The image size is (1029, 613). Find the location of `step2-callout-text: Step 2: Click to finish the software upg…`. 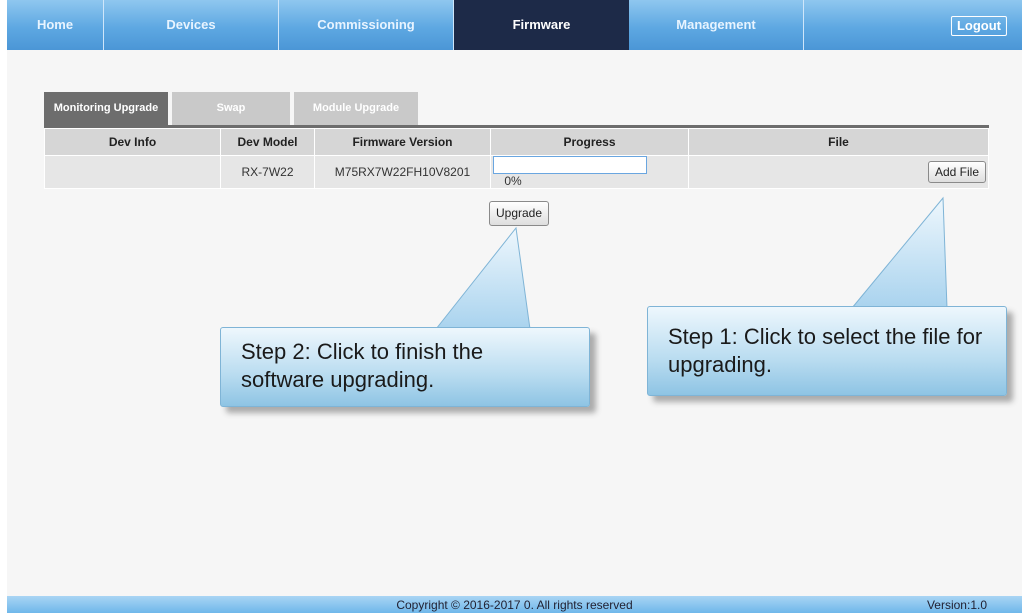

step2-callout-text: Step 2: Click to finish the software upg… is located at coordinates (362, 365).